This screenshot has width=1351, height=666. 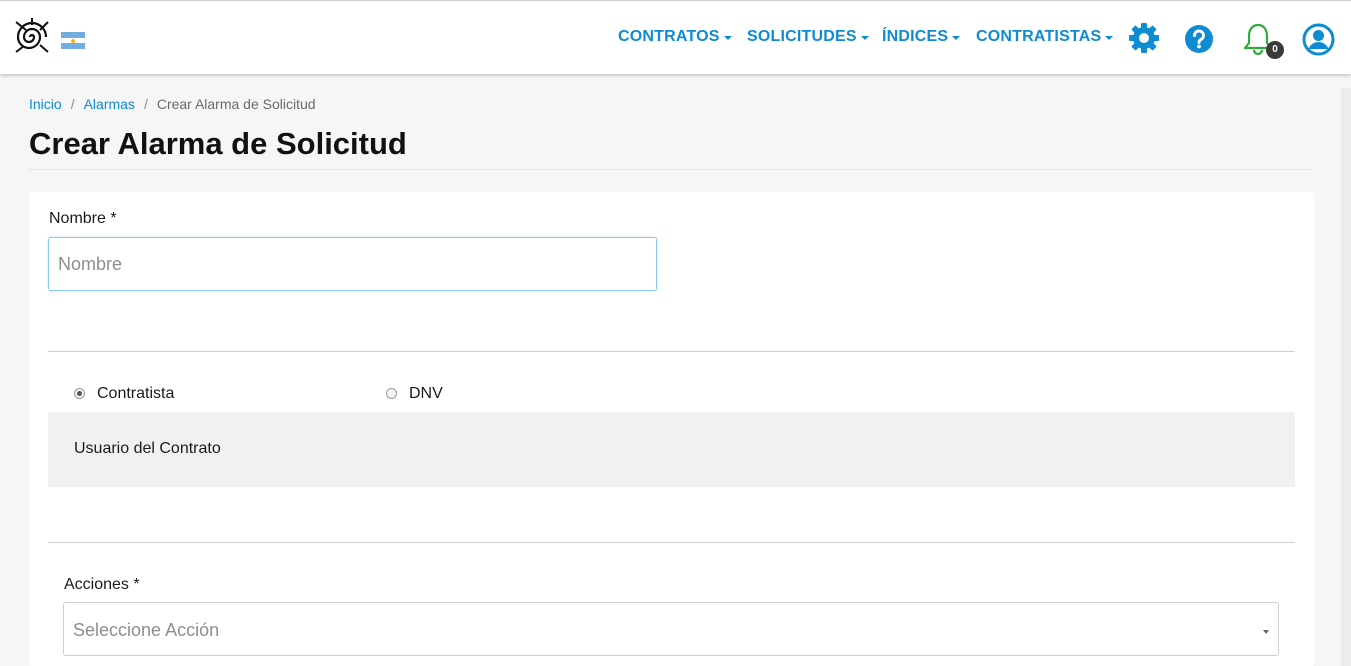 I want to click on gear-icon, so click(x=1144, y=38).